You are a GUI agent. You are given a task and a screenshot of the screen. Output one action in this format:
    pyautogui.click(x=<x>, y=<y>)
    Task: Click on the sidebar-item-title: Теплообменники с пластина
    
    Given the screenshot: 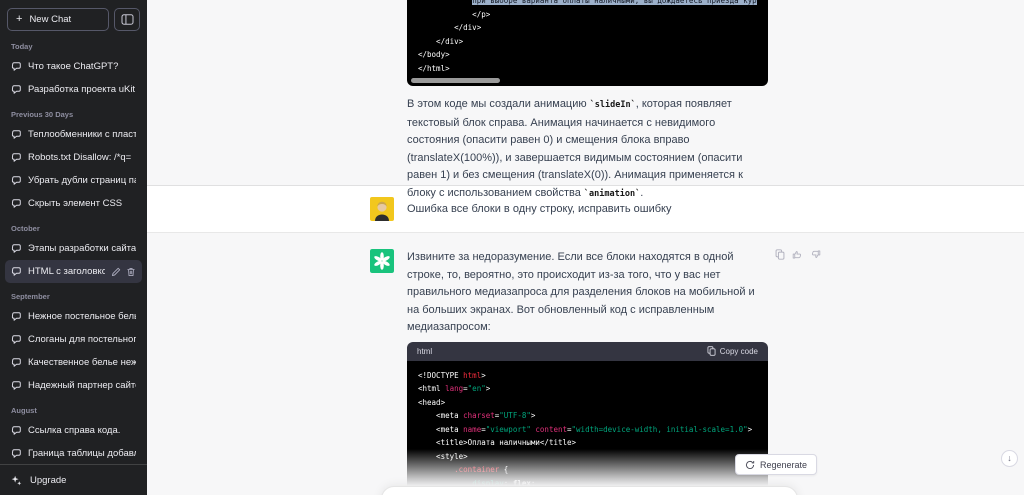 What is the action you would take?
    pyautogui.click(x=82, y=134)
    